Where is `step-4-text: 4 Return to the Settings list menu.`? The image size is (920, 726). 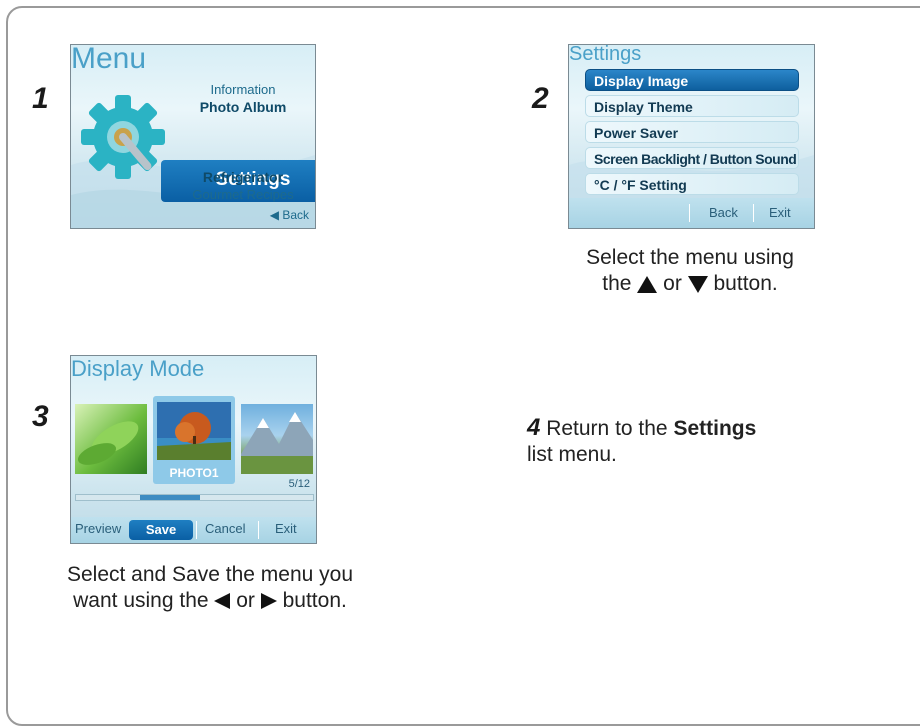 step-4-text: 4 Return to the Settings list menu. is located at coordinates (641, 441).